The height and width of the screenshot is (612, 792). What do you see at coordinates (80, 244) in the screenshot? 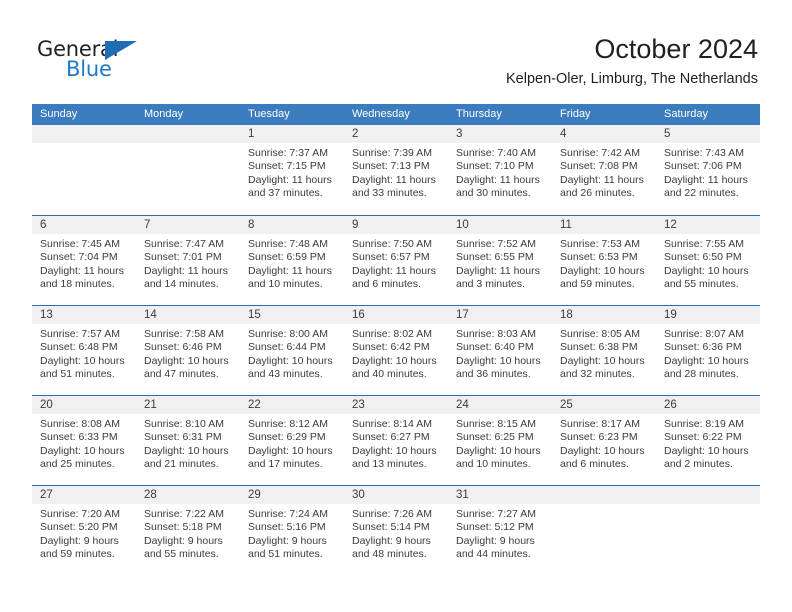
I see `day-detail-line: Sunrise: 7:45 AM` at bounding box center [80, 244].